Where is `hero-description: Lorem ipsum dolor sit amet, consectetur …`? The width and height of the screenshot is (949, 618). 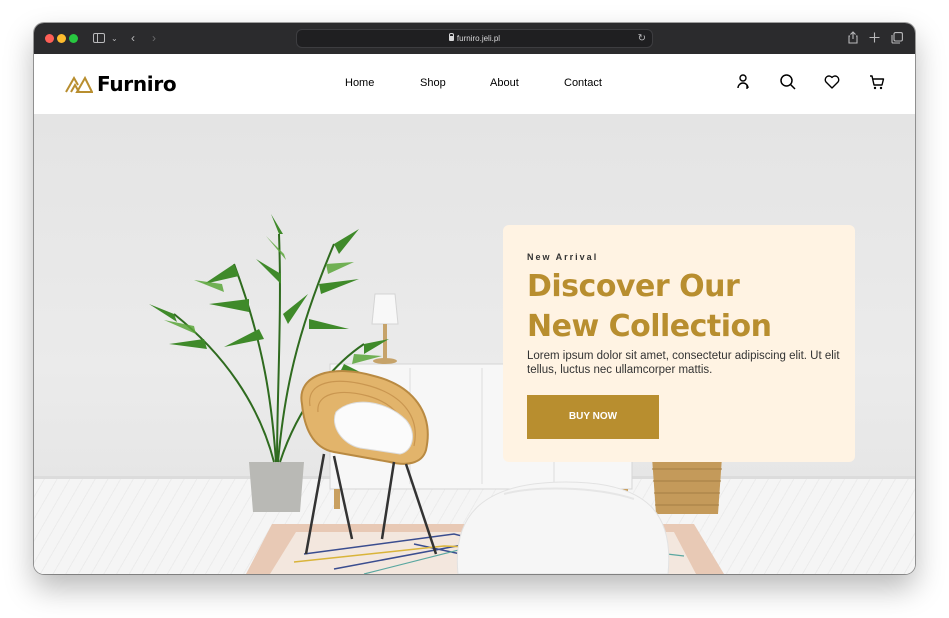
hero-description: Lorem ipsum dolor sit amet, consectetur … is located at coordinates (683, 363).